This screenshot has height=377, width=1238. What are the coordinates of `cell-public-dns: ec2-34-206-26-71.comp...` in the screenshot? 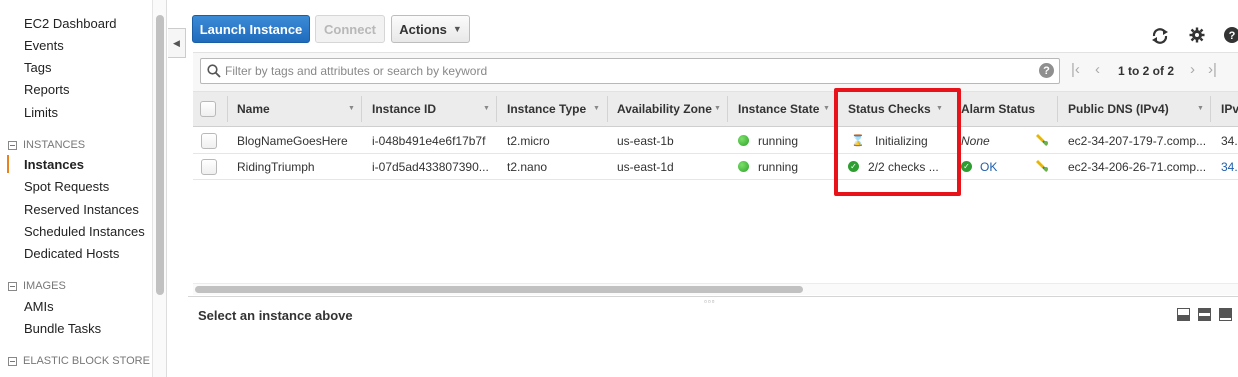 It's located at (1137, 167).